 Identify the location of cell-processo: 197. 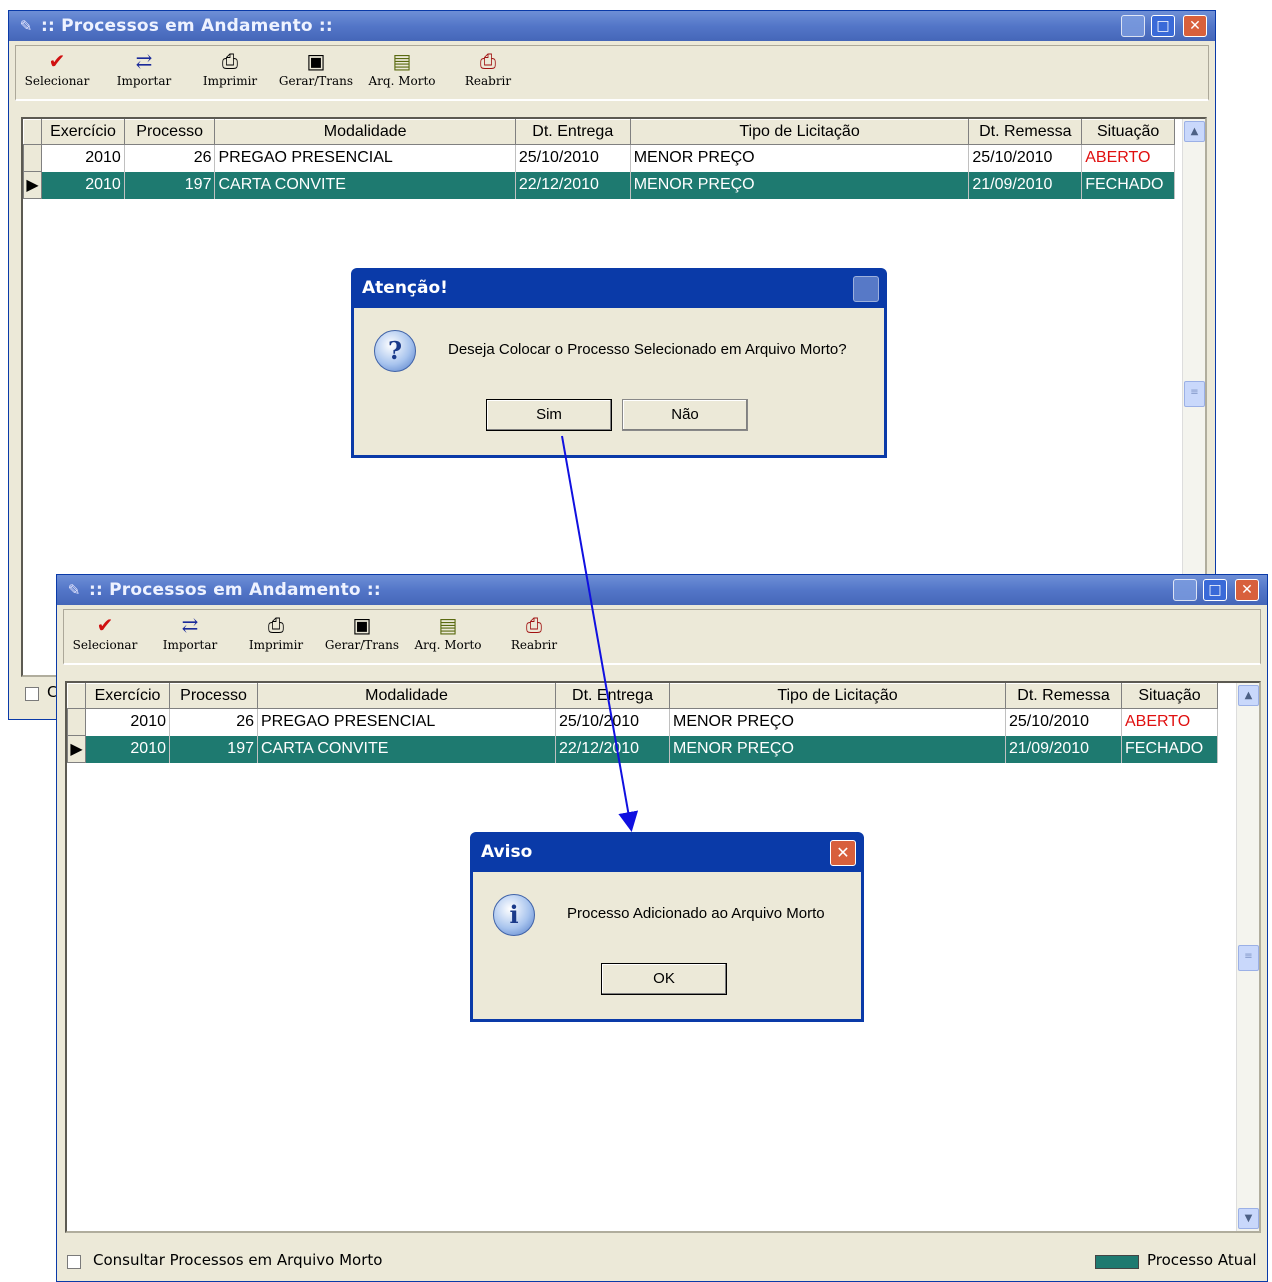
(213, 749).